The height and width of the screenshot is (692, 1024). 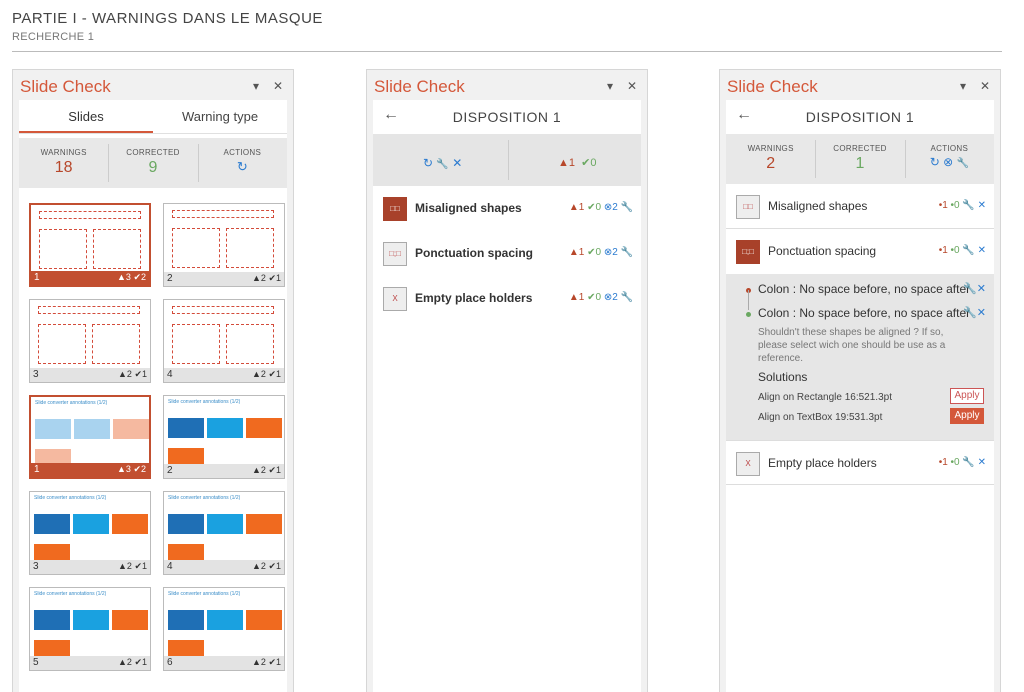 What do you see at coordinates (860, 148) in the screenshot?
I see `stat-label: CORRECTED` at bounding box center [860, 148].